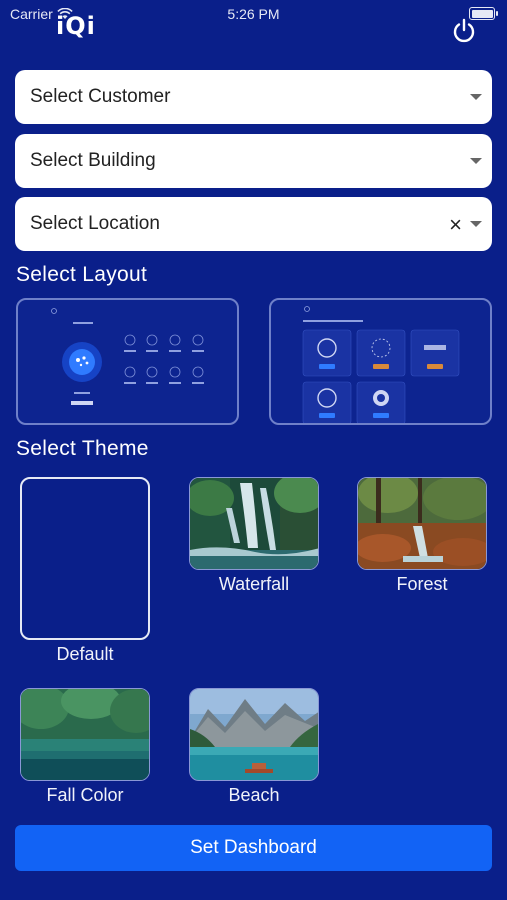  What do you see at coordinates (464, 31) in the screenshot?
I see `power-icon` at bounding box center [464, 31].